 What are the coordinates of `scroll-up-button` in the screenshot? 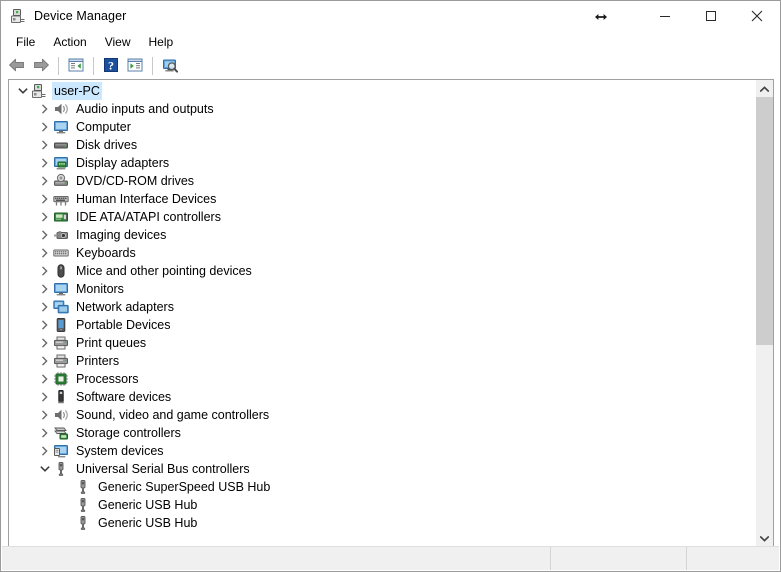 It's located at (764, 88).